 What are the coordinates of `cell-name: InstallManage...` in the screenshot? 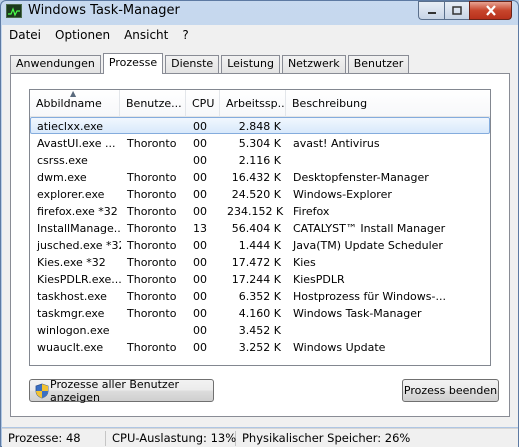 It's located at (79, 228).